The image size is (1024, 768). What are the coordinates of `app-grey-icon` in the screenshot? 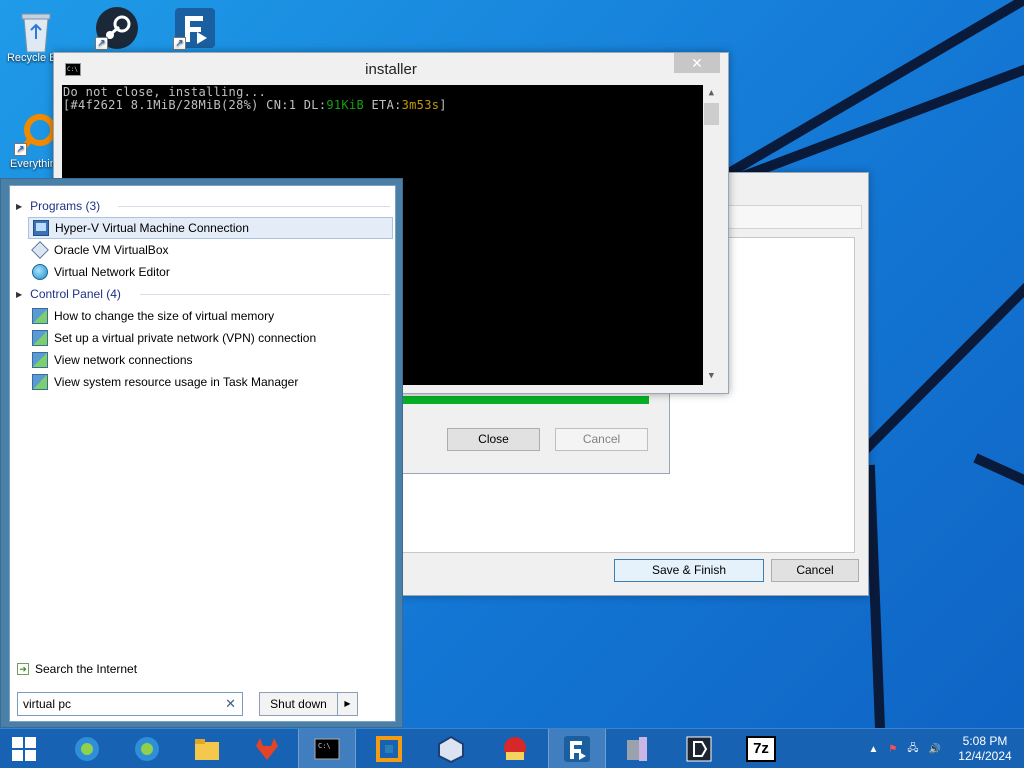 It's located at (637, 749).